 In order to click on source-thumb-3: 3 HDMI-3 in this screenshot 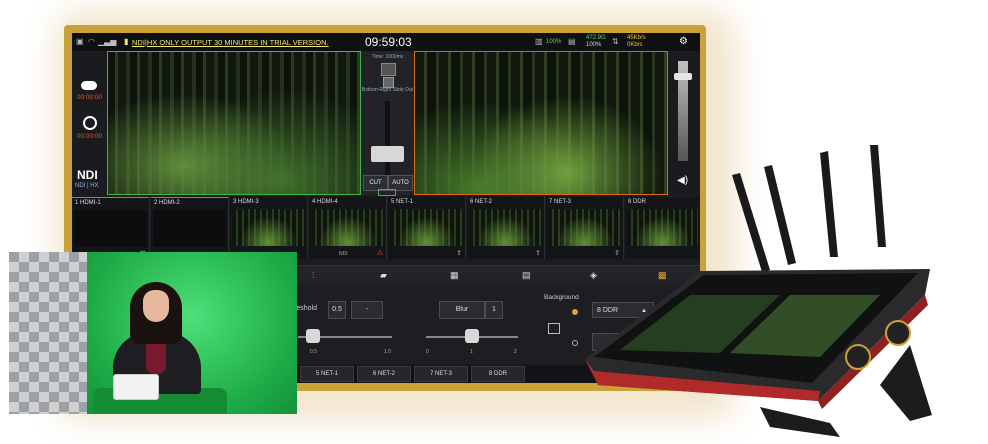, I will do `click(269, 228)`.